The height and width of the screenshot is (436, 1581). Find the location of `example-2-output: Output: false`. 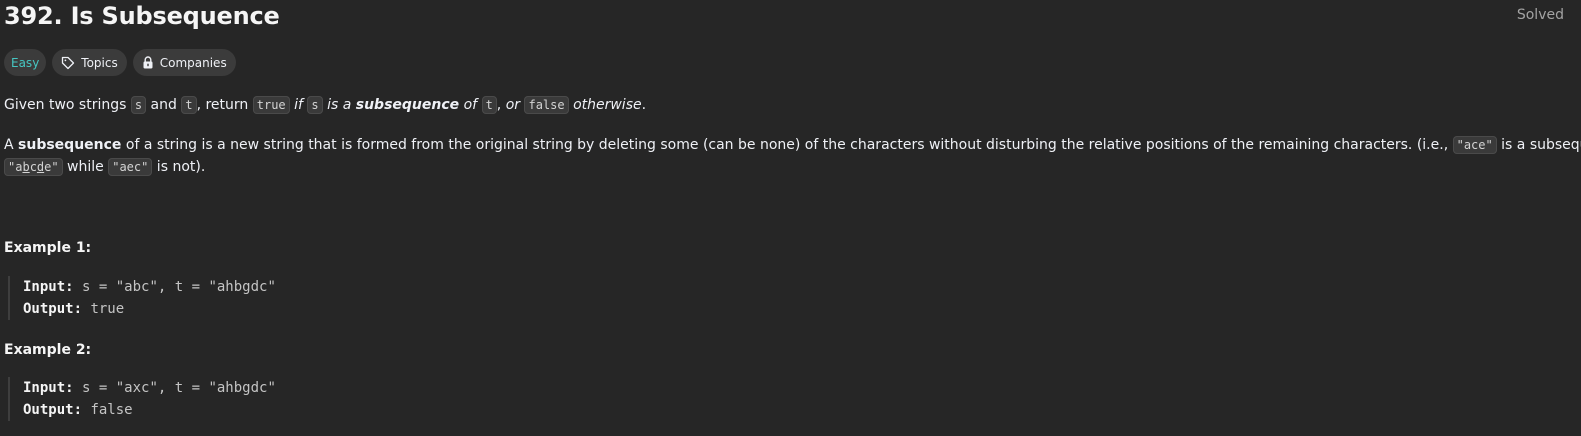

example-2-output: Output: false is located at coordinates (323, 410).